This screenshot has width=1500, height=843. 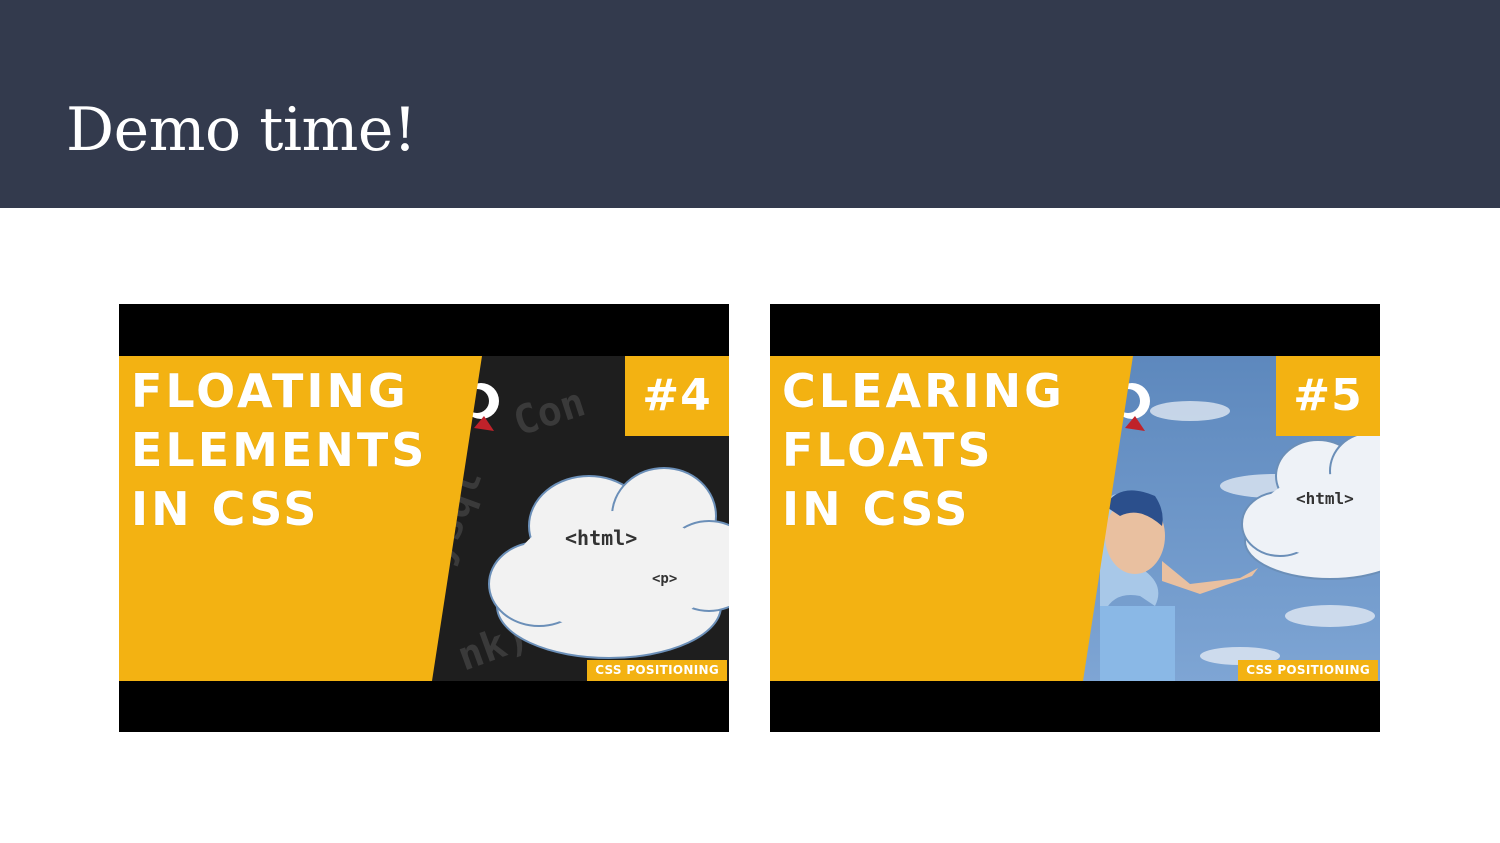 I want to click on video-title: FLOATING ELEMENTS IN CSS, so click(x=279, y=450).